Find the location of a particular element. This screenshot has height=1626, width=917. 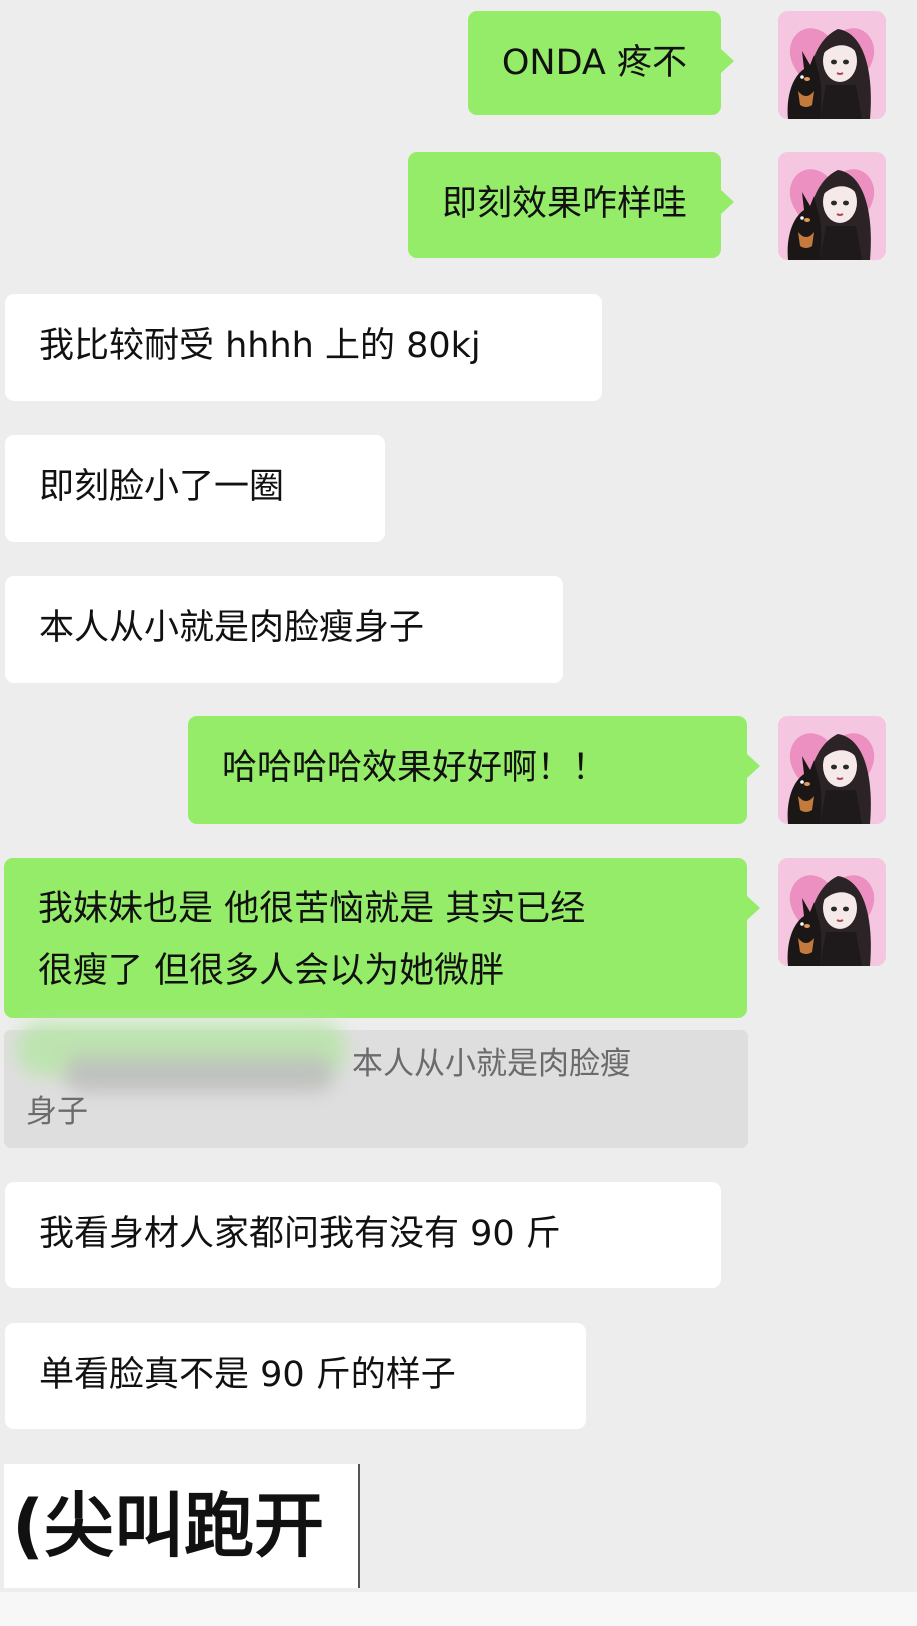

message-bubble-received: 本人从小就是肉脸瘦身子 is located at coordinates (284, 629).